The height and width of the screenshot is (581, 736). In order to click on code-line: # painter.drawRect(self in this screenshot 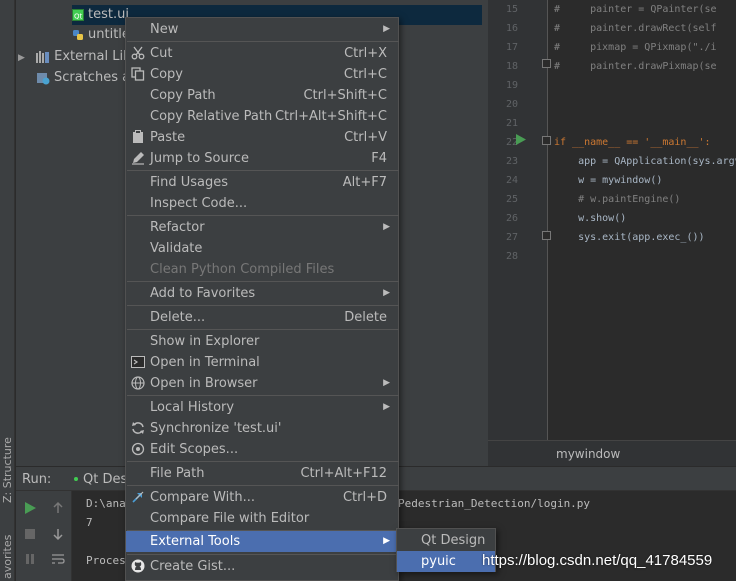, I will do `click(635, 28)`.